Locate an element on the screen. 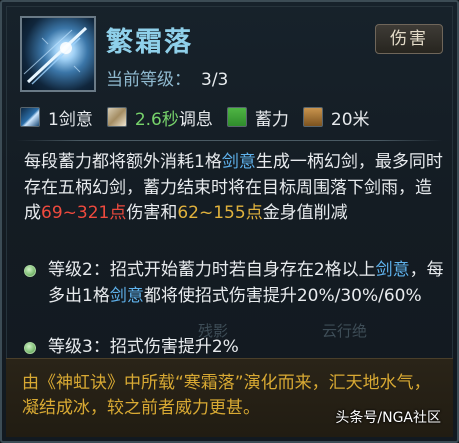  desc-text: 伤害和 is located at coordinates (152, 213).